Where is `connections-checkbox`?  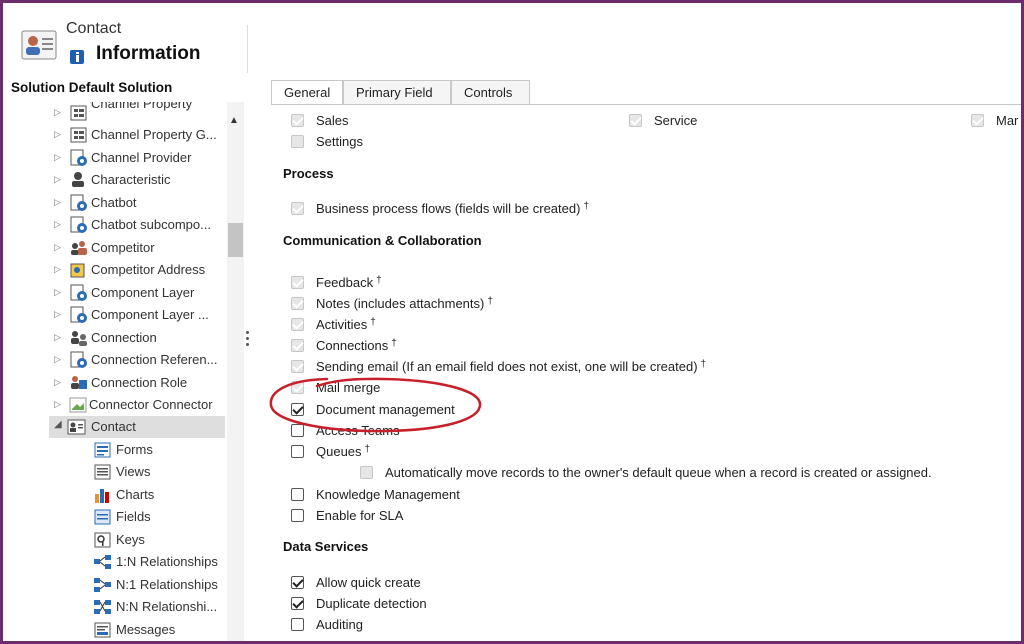
connections-checkbox is located at coordinates (297, 345).